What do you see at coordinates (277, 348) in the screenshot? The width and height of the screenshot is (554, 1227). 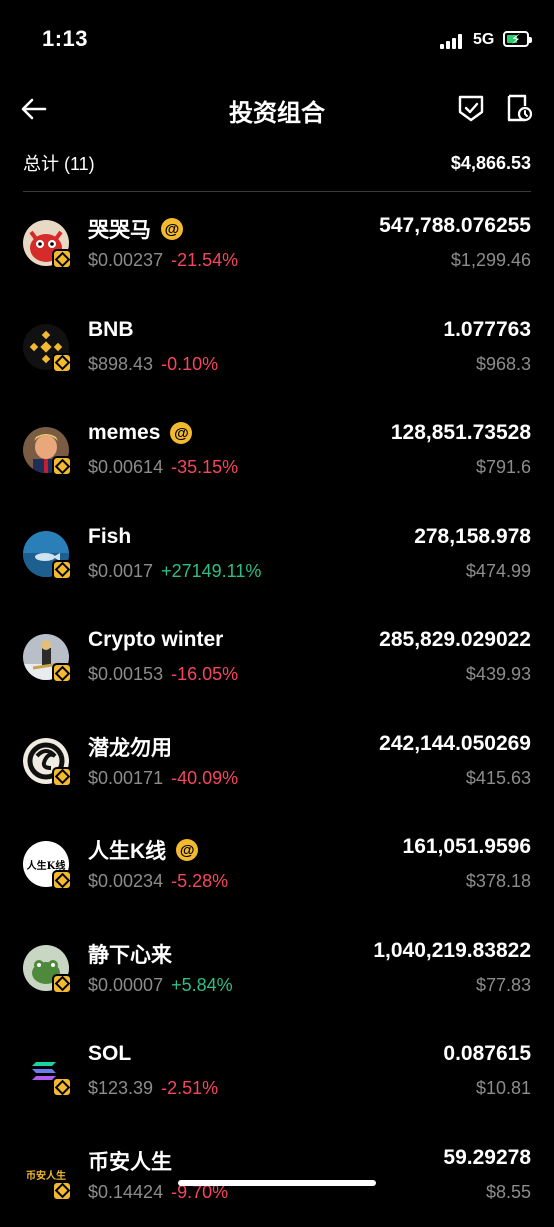 I see `asset-row: BNB $898.43-0.10% 1.077763 $968.3` at bounding box center [277, 348].